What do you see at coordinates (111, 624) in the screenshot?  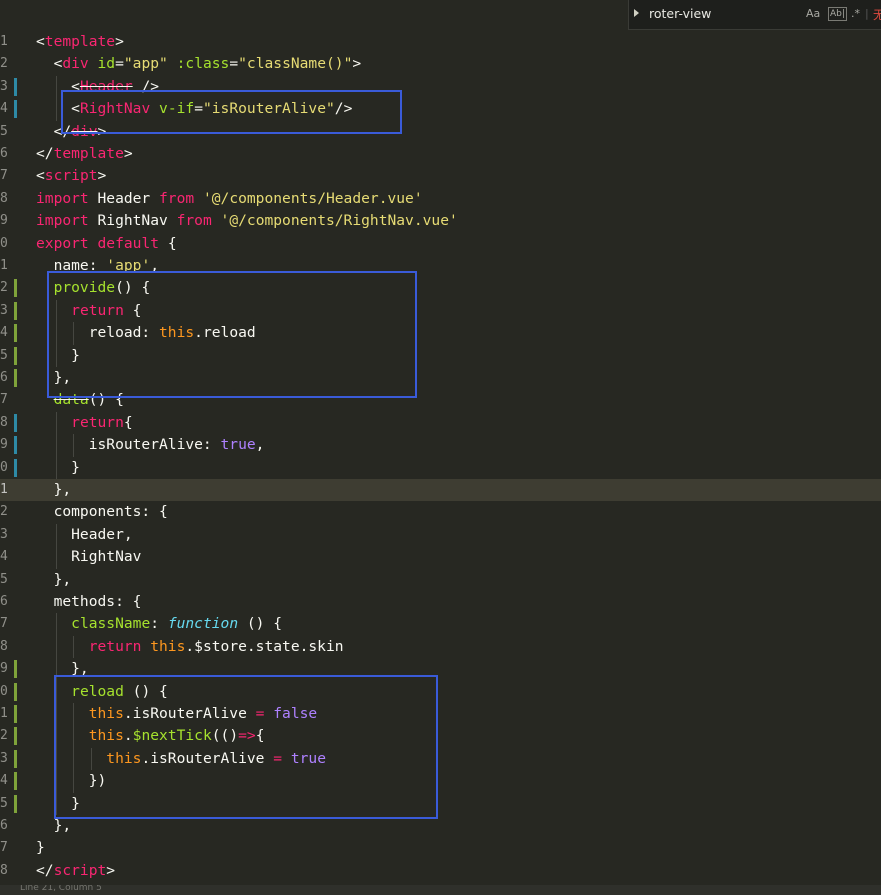 I see `code-token: className` at bounding box center [111, 624].